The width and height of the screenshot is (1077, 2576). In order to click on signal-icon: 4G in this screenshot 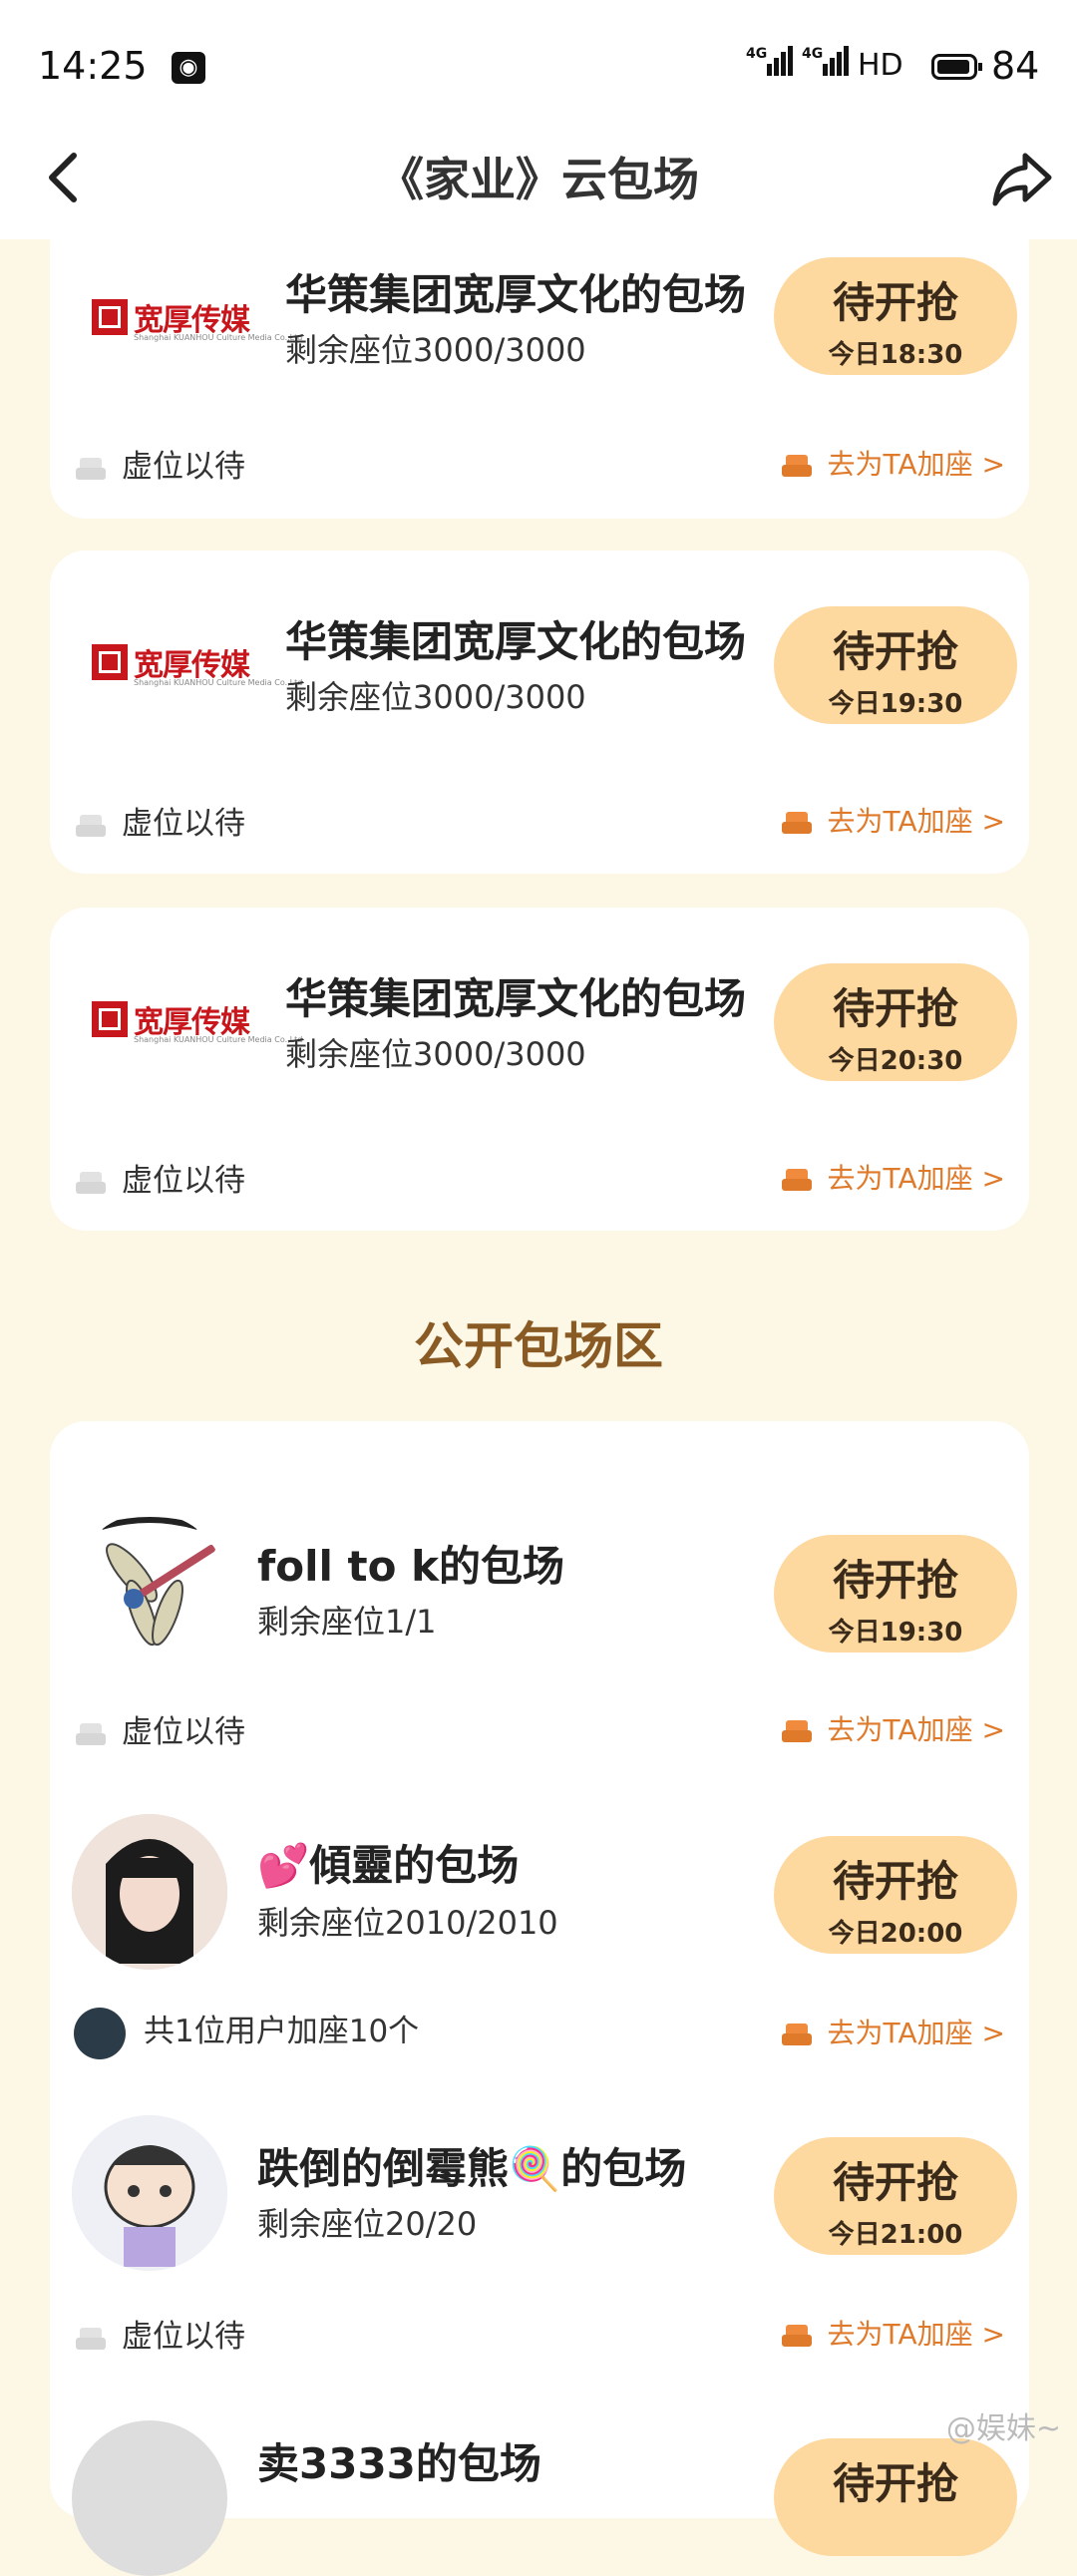, I will do `click(770, 61)`.